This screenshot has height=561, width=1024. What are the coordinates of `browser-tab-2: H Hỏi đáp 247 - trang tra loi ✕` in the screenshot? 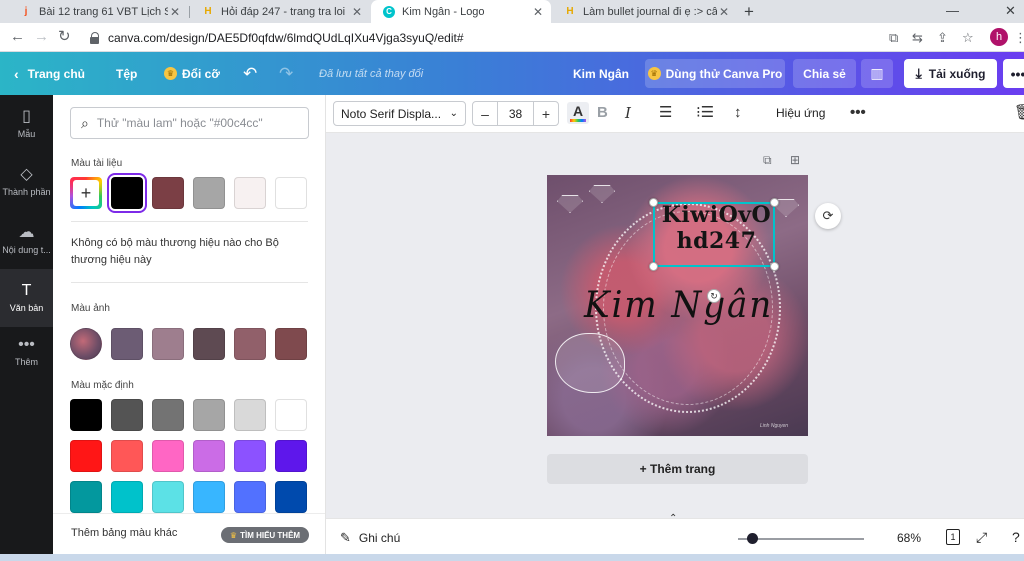 It's located at (280, 11).